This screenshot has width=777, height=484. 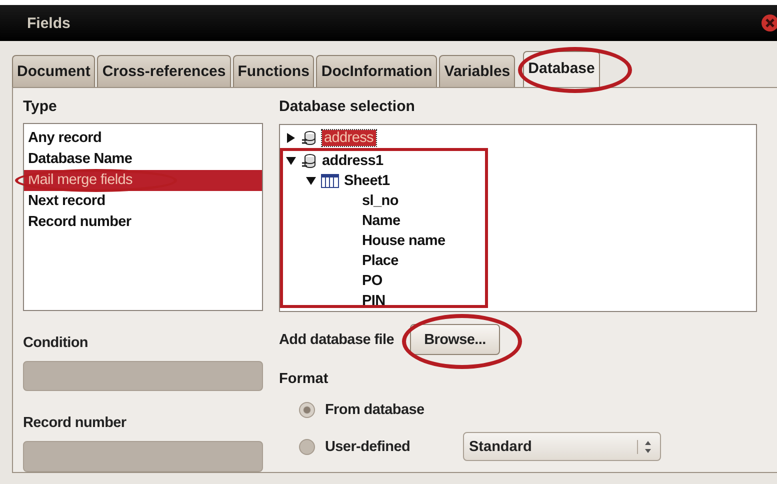 I want to click on tab: Document, so click(x=54, y=71).